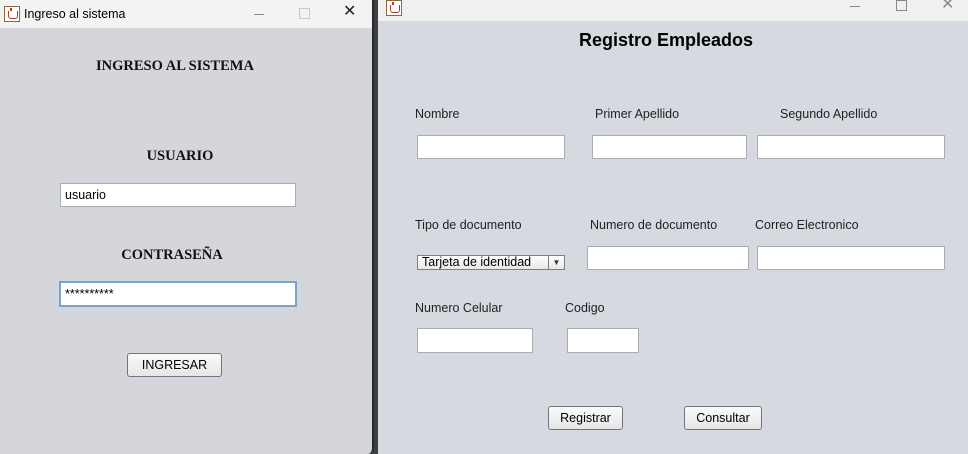  I want to click on tipo-documento-selected: Tarjeta de identidad, so click(477, 262).